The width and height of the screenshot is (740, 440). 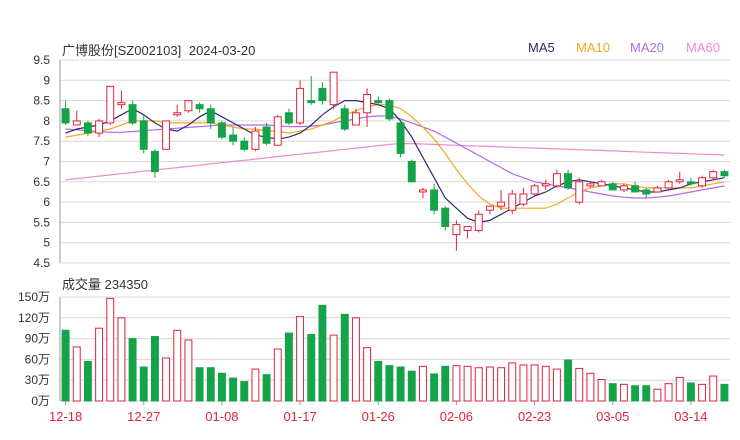 I want to click on price-tick-label: 5.5, so click(x=41, y=222).